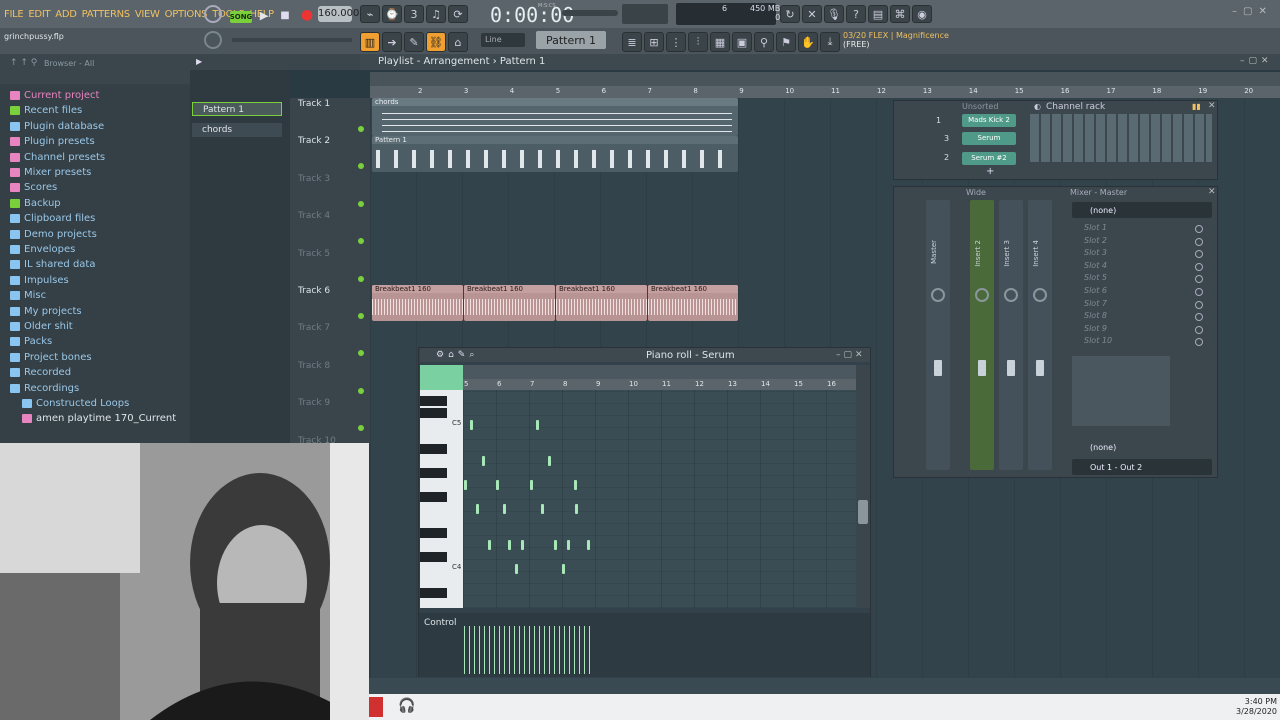 Image resolution: width=1280 pixels, height=720 pixels. Describe the element at coordinates (878, 14) in the screenshot. I see `save-icon: ▤` at that location.